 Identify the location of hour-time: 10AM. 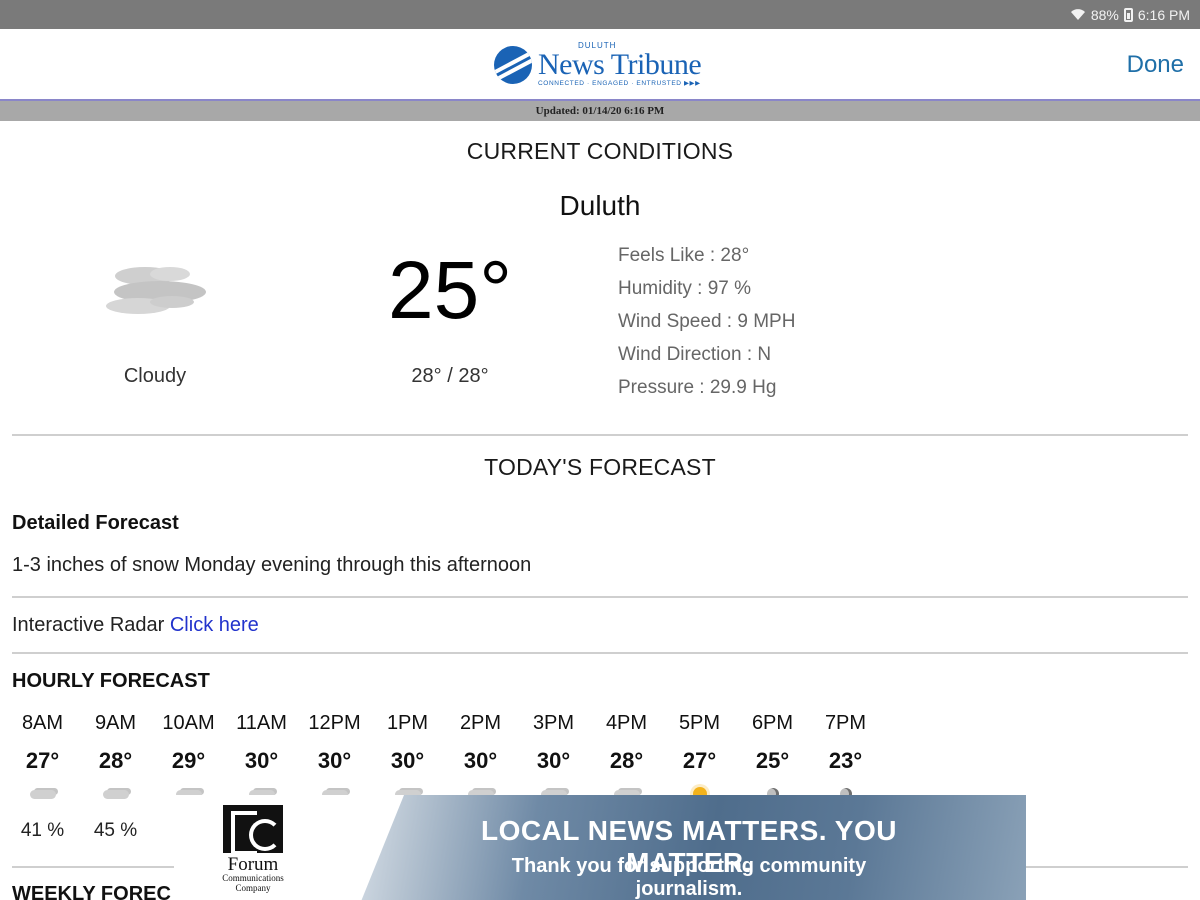
(188, 723).